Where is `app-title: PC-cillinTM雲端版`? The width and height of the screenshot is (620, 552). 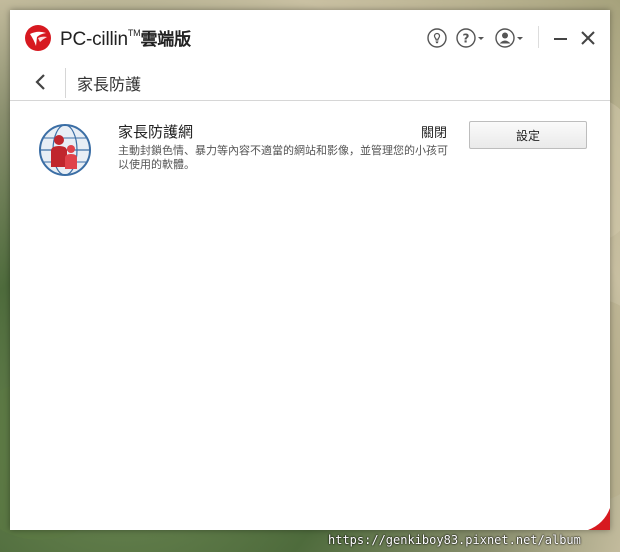
app-title: PC-cillinTM雲端版 is located at coordinates (125, 38).